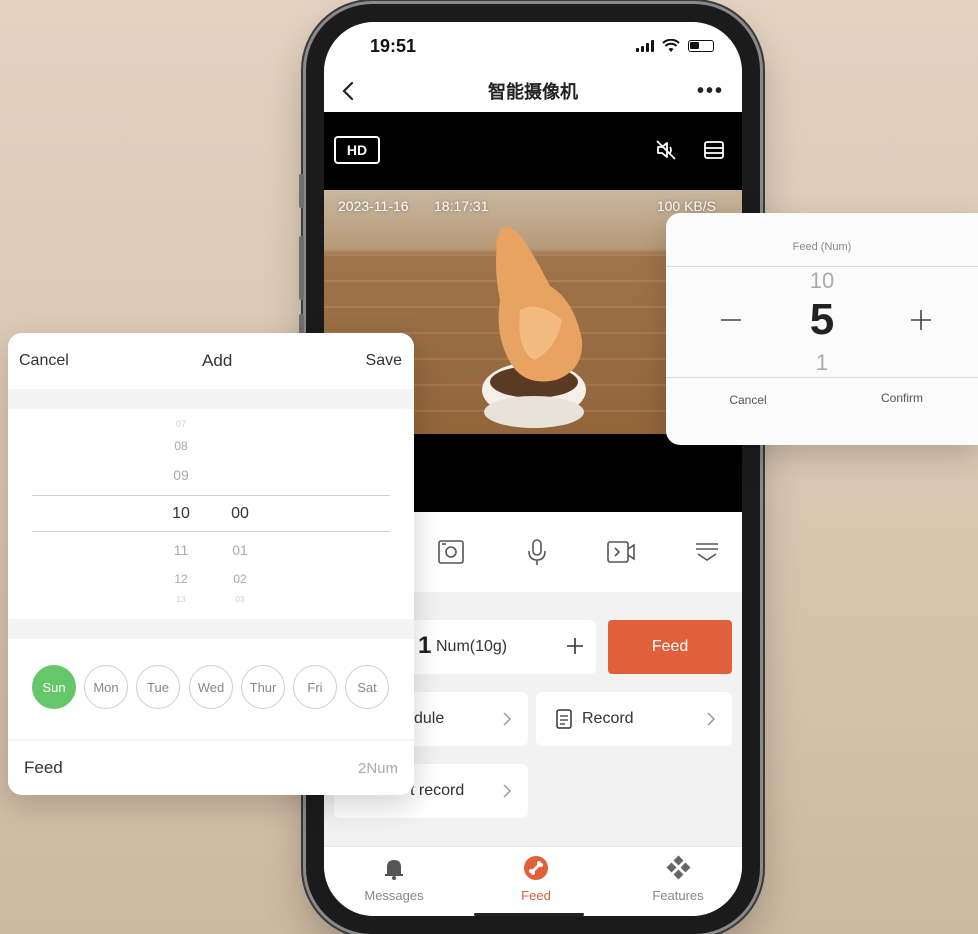 Image resolution: width=978 pixels, height=934 pixels. What do you see at coordinates (181, 424) in the screenshot?
I see `hour-option: 07` at bounding box center [181, 424].